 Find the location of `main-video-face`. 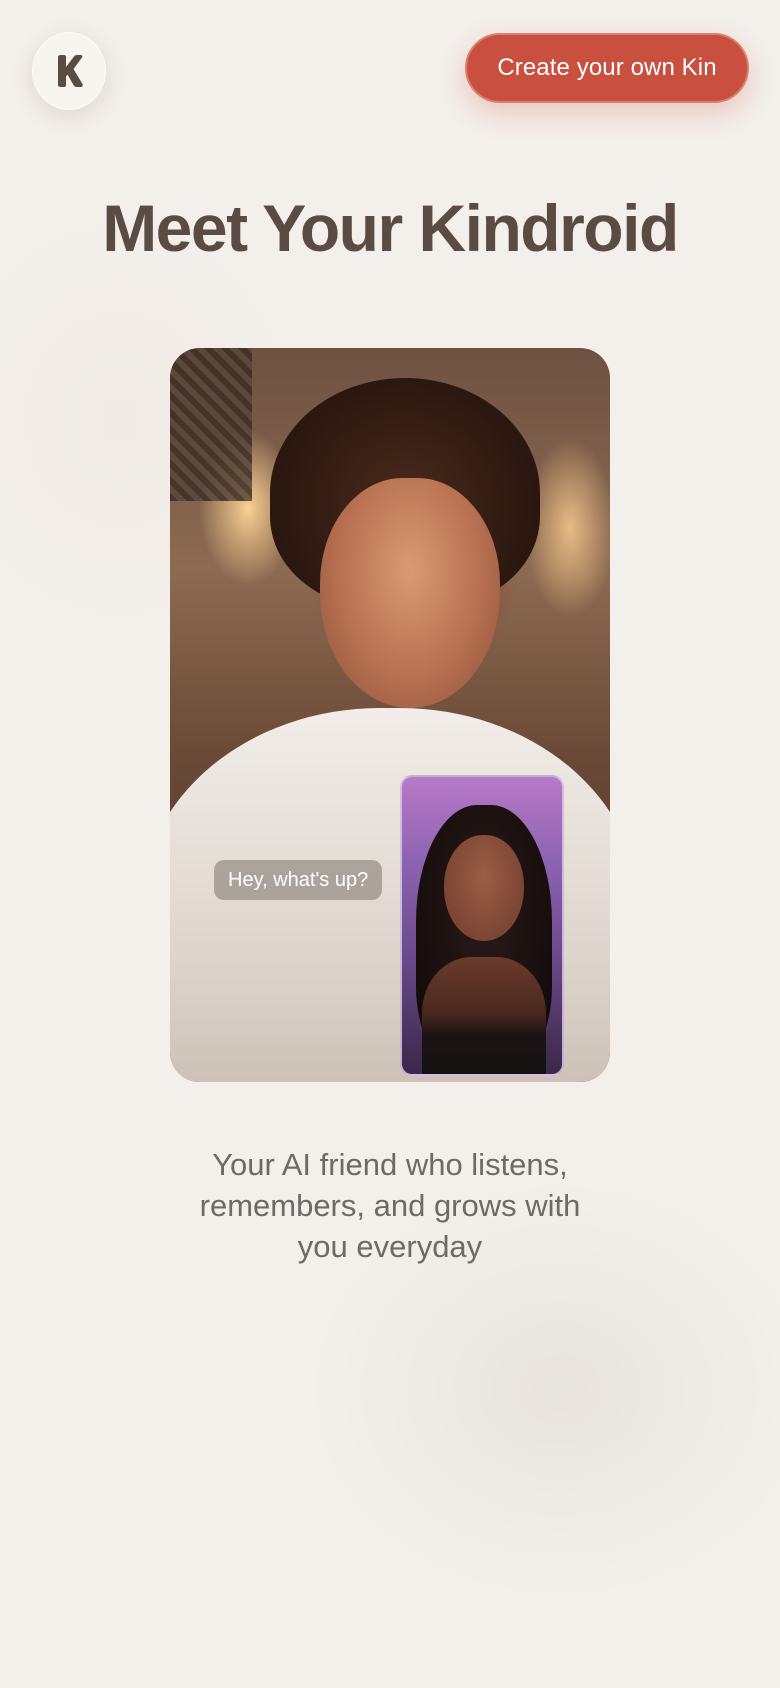

main-video-face is located at coordinates (410, 593).